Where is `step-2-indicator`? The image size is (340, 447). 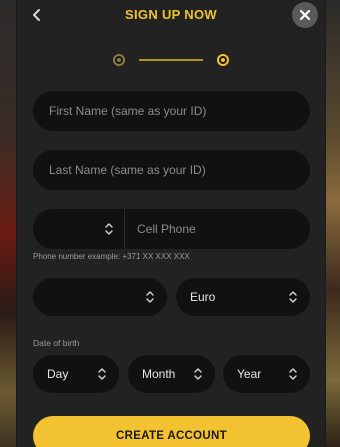 step-2-indicator is located at coordinates (223, 60).